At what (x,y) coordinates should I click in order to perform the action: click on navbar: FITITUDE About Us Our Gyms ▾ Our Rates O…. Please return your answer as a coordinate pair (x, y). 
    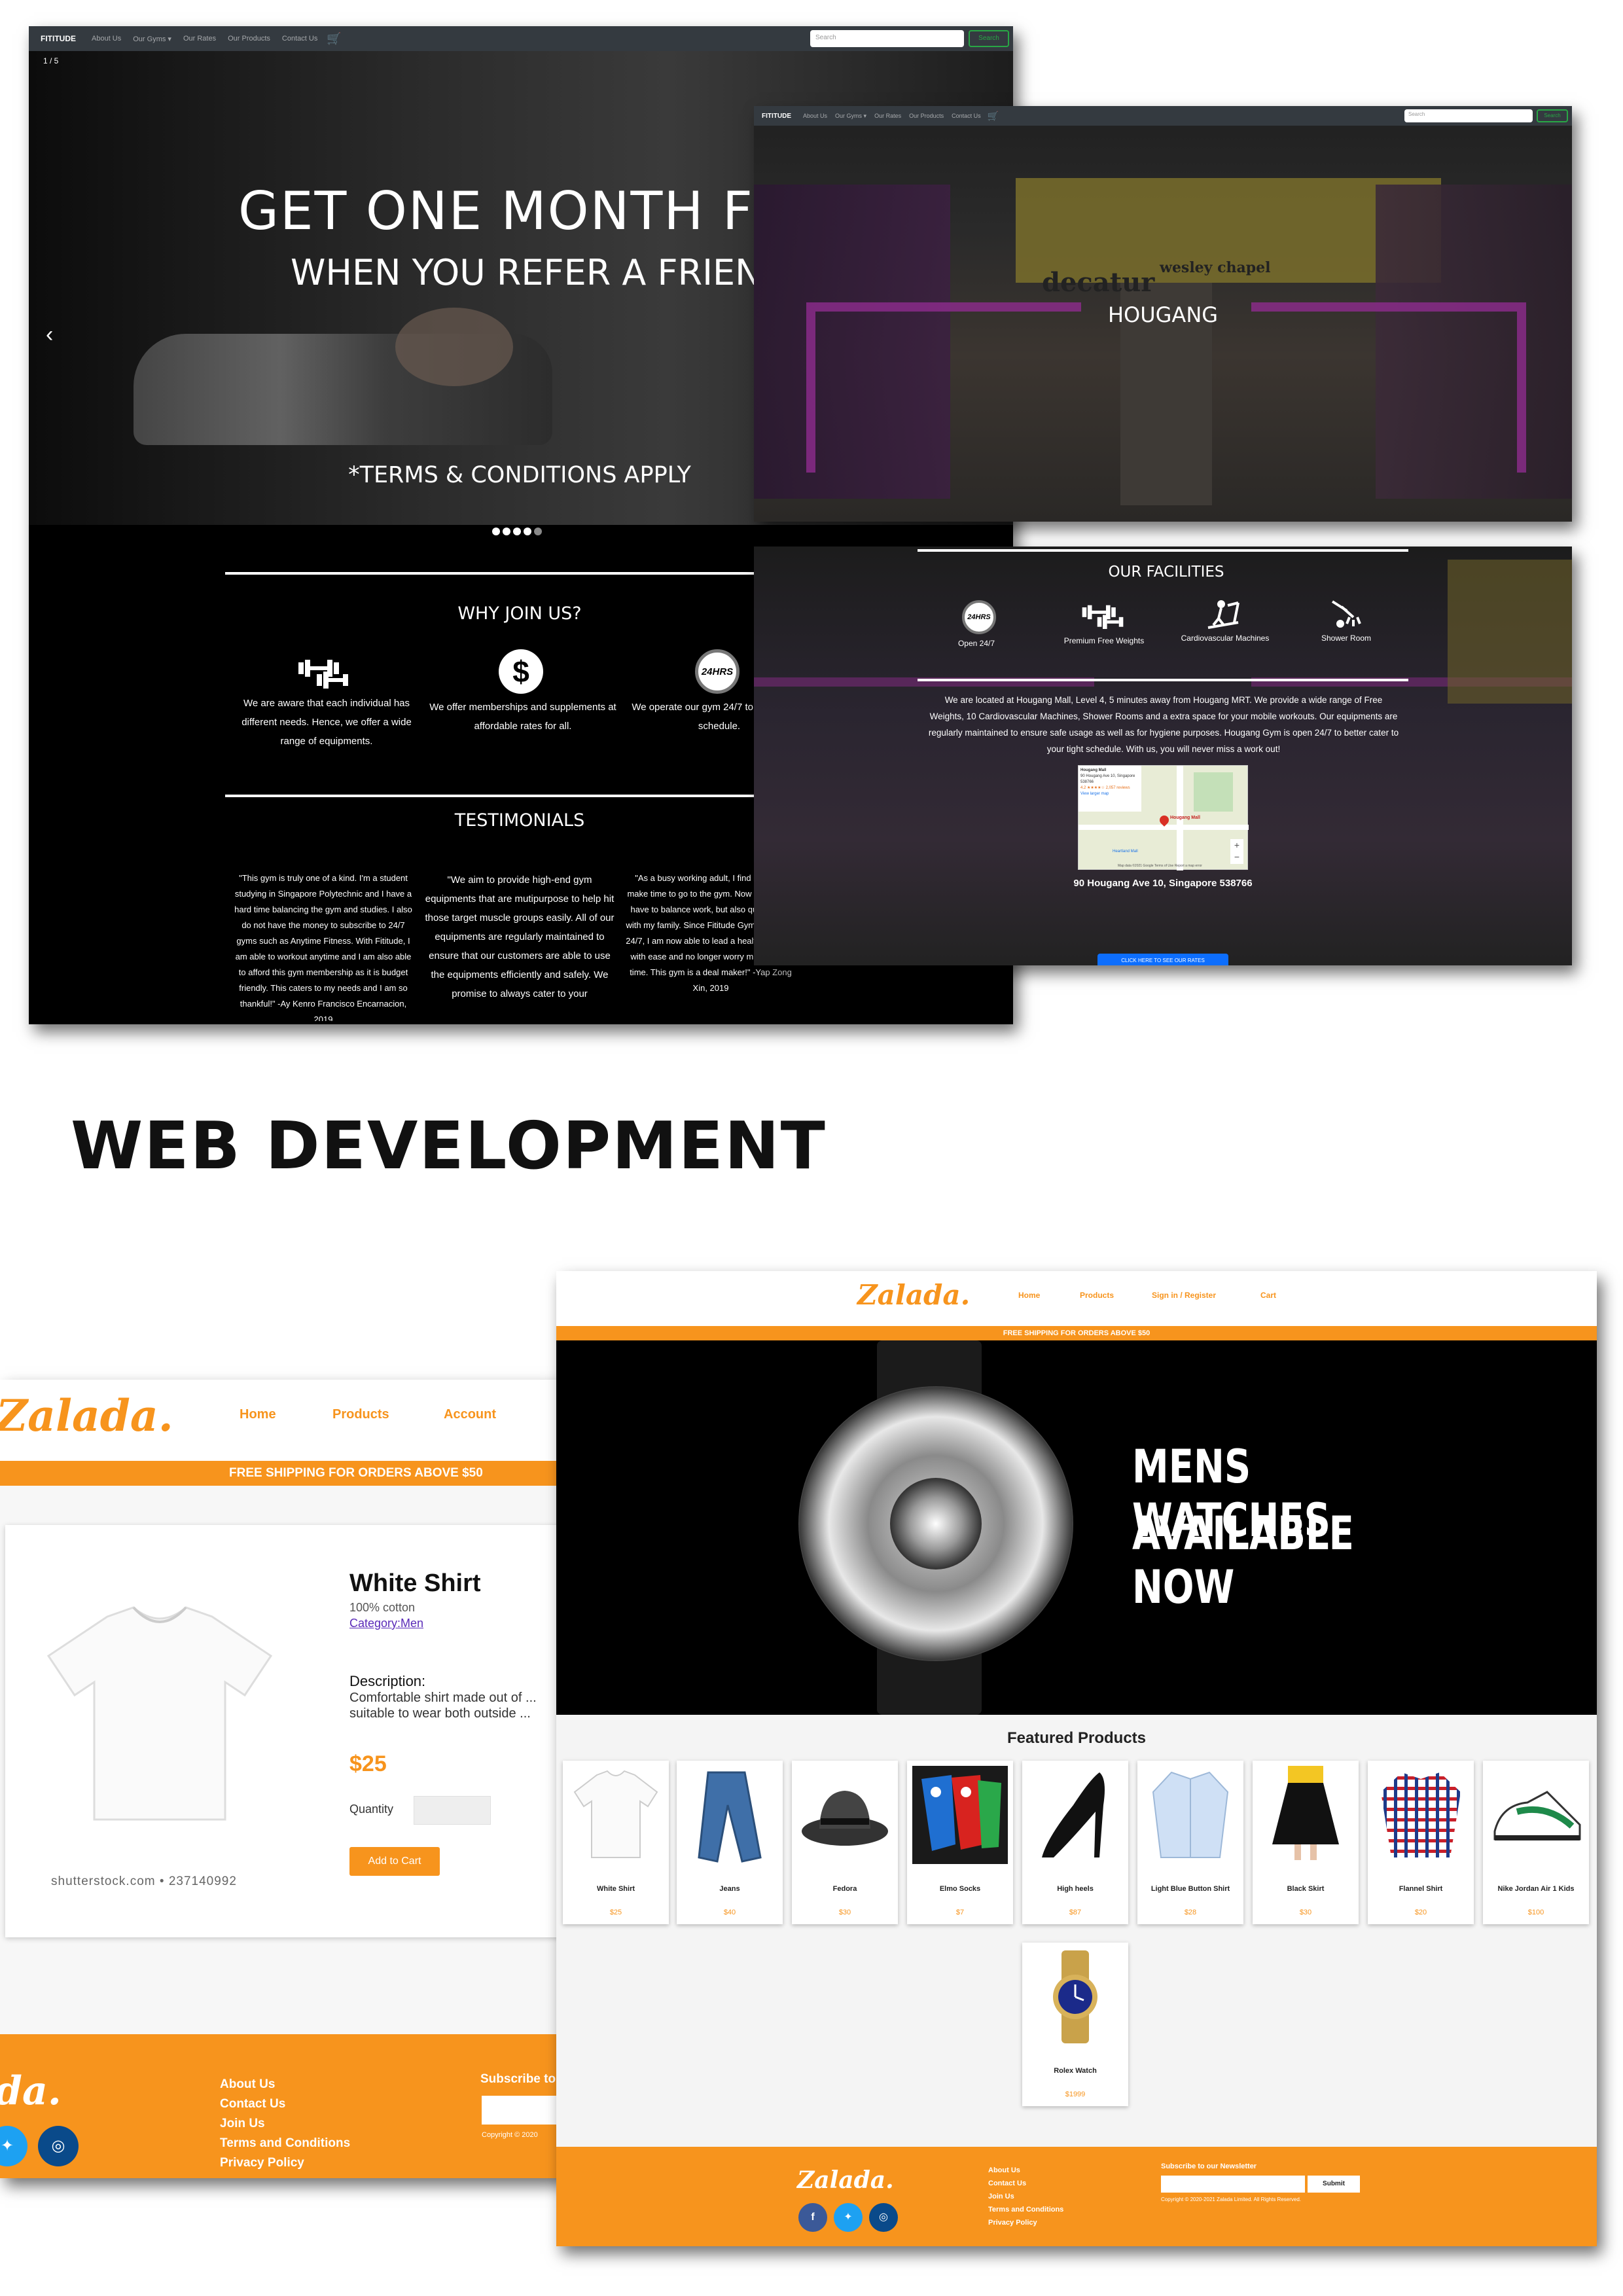
    Looking at the image, I should click on (521, 38).